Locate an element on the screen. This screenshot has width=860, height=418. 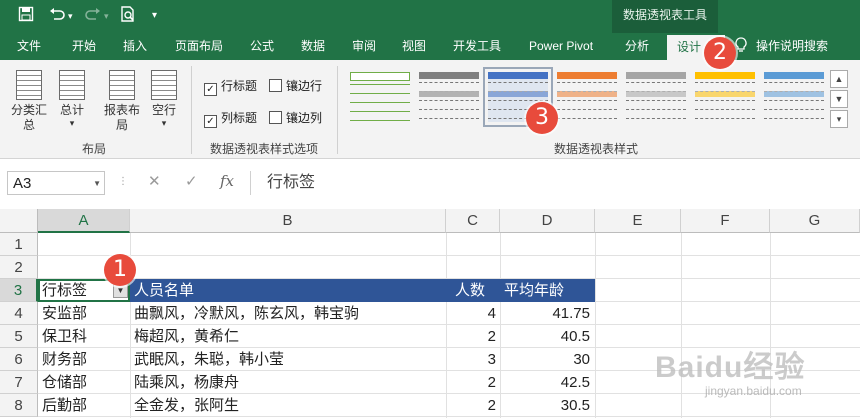
gallery-up-icon: ▲ is located at coordinates (839, 79).